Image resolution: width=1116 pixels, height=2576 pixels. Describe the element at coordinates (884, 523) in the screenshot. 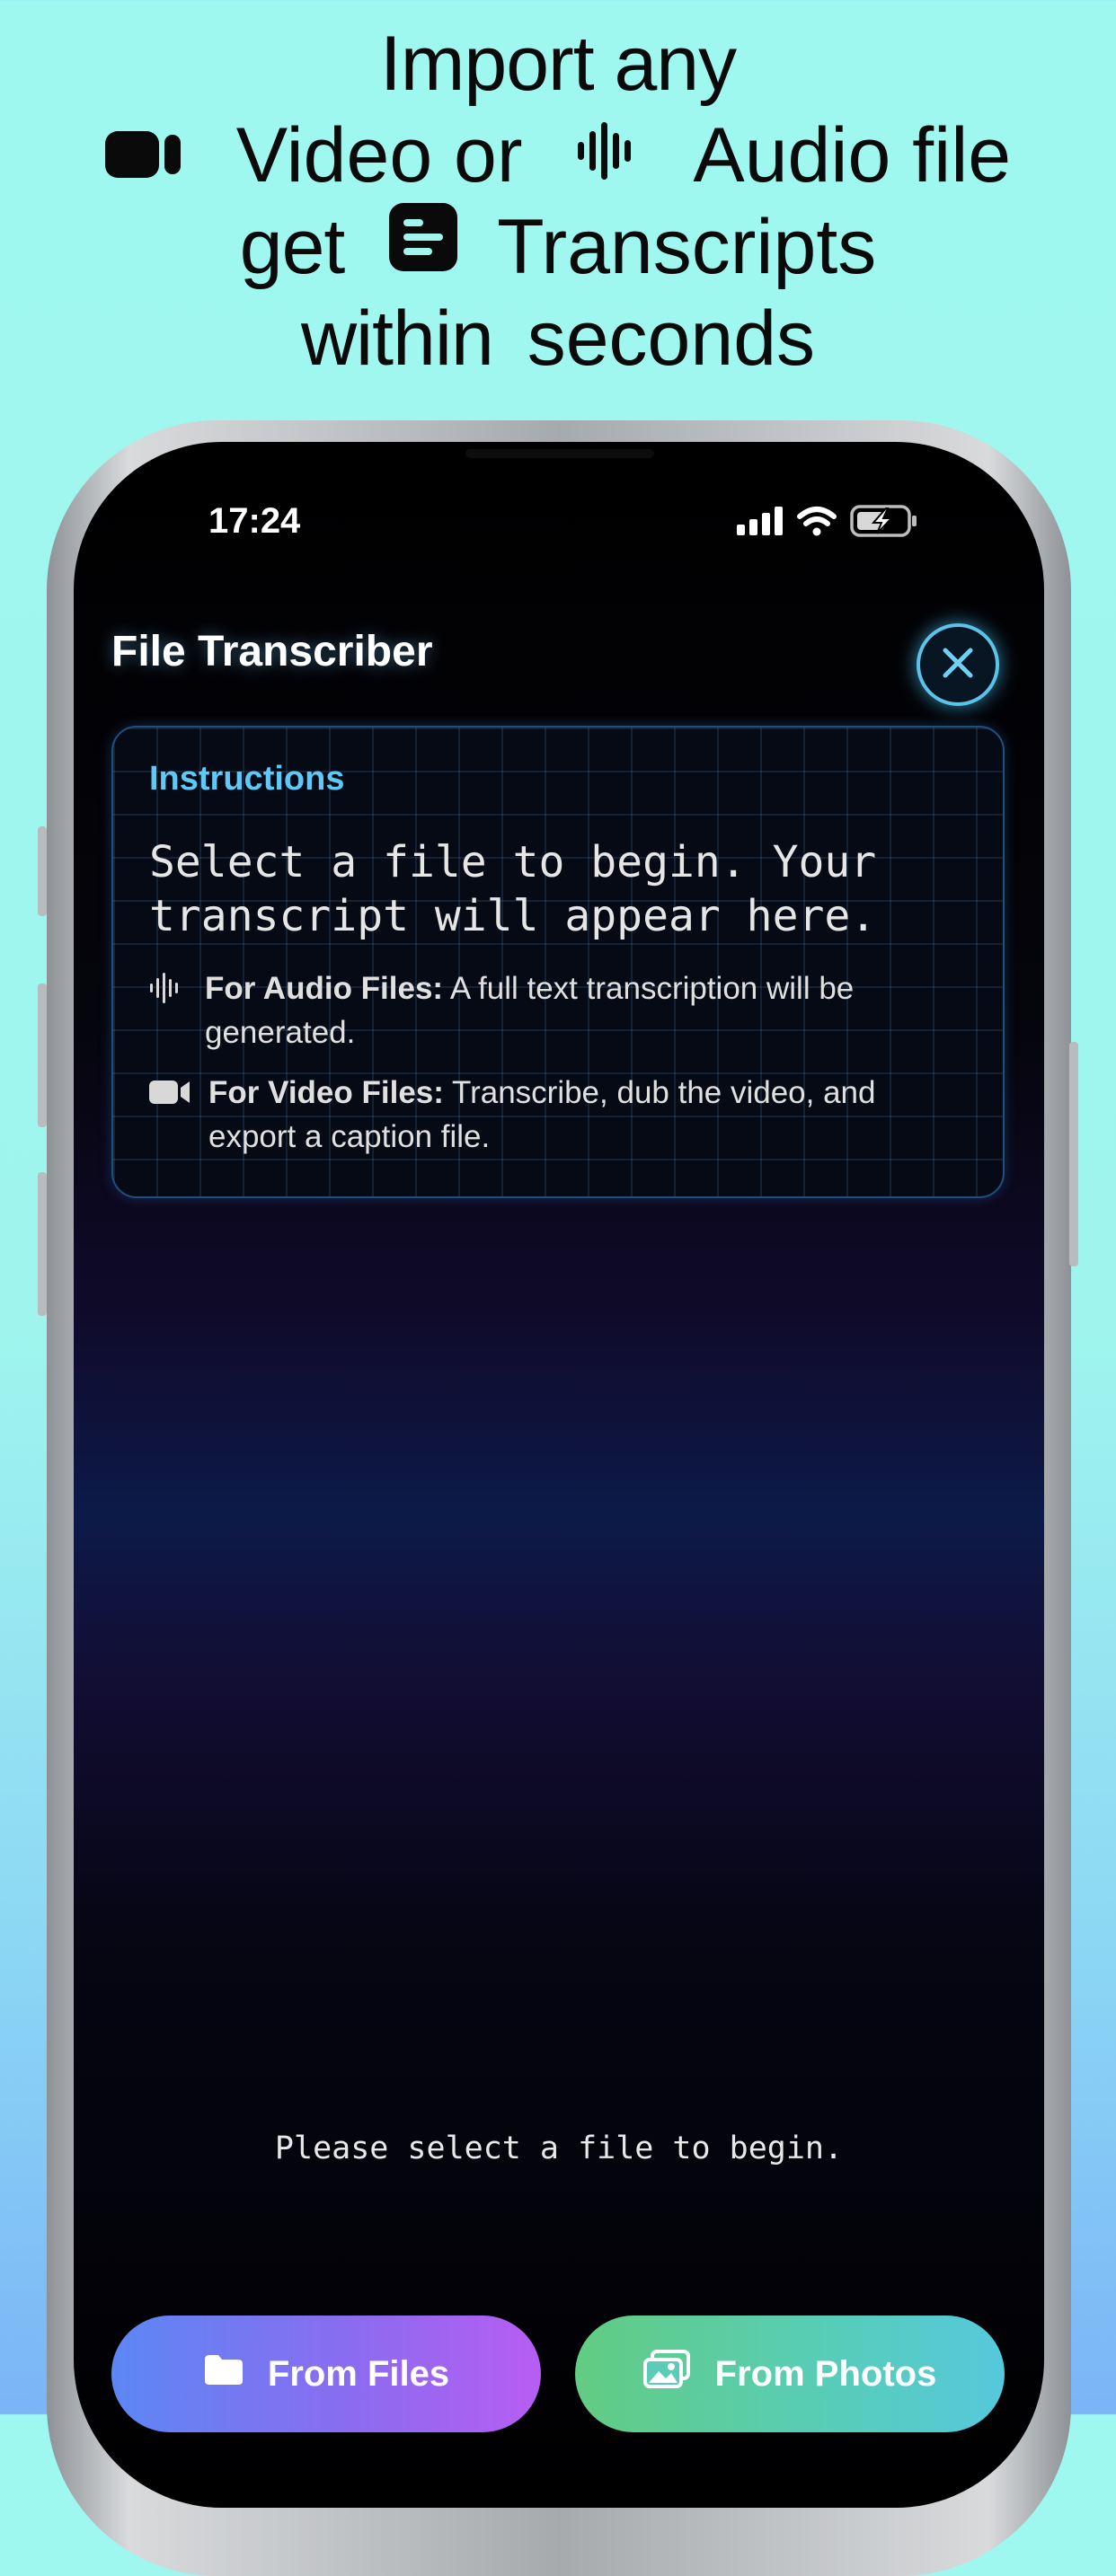

I see `battery-charging-icon` at that location.